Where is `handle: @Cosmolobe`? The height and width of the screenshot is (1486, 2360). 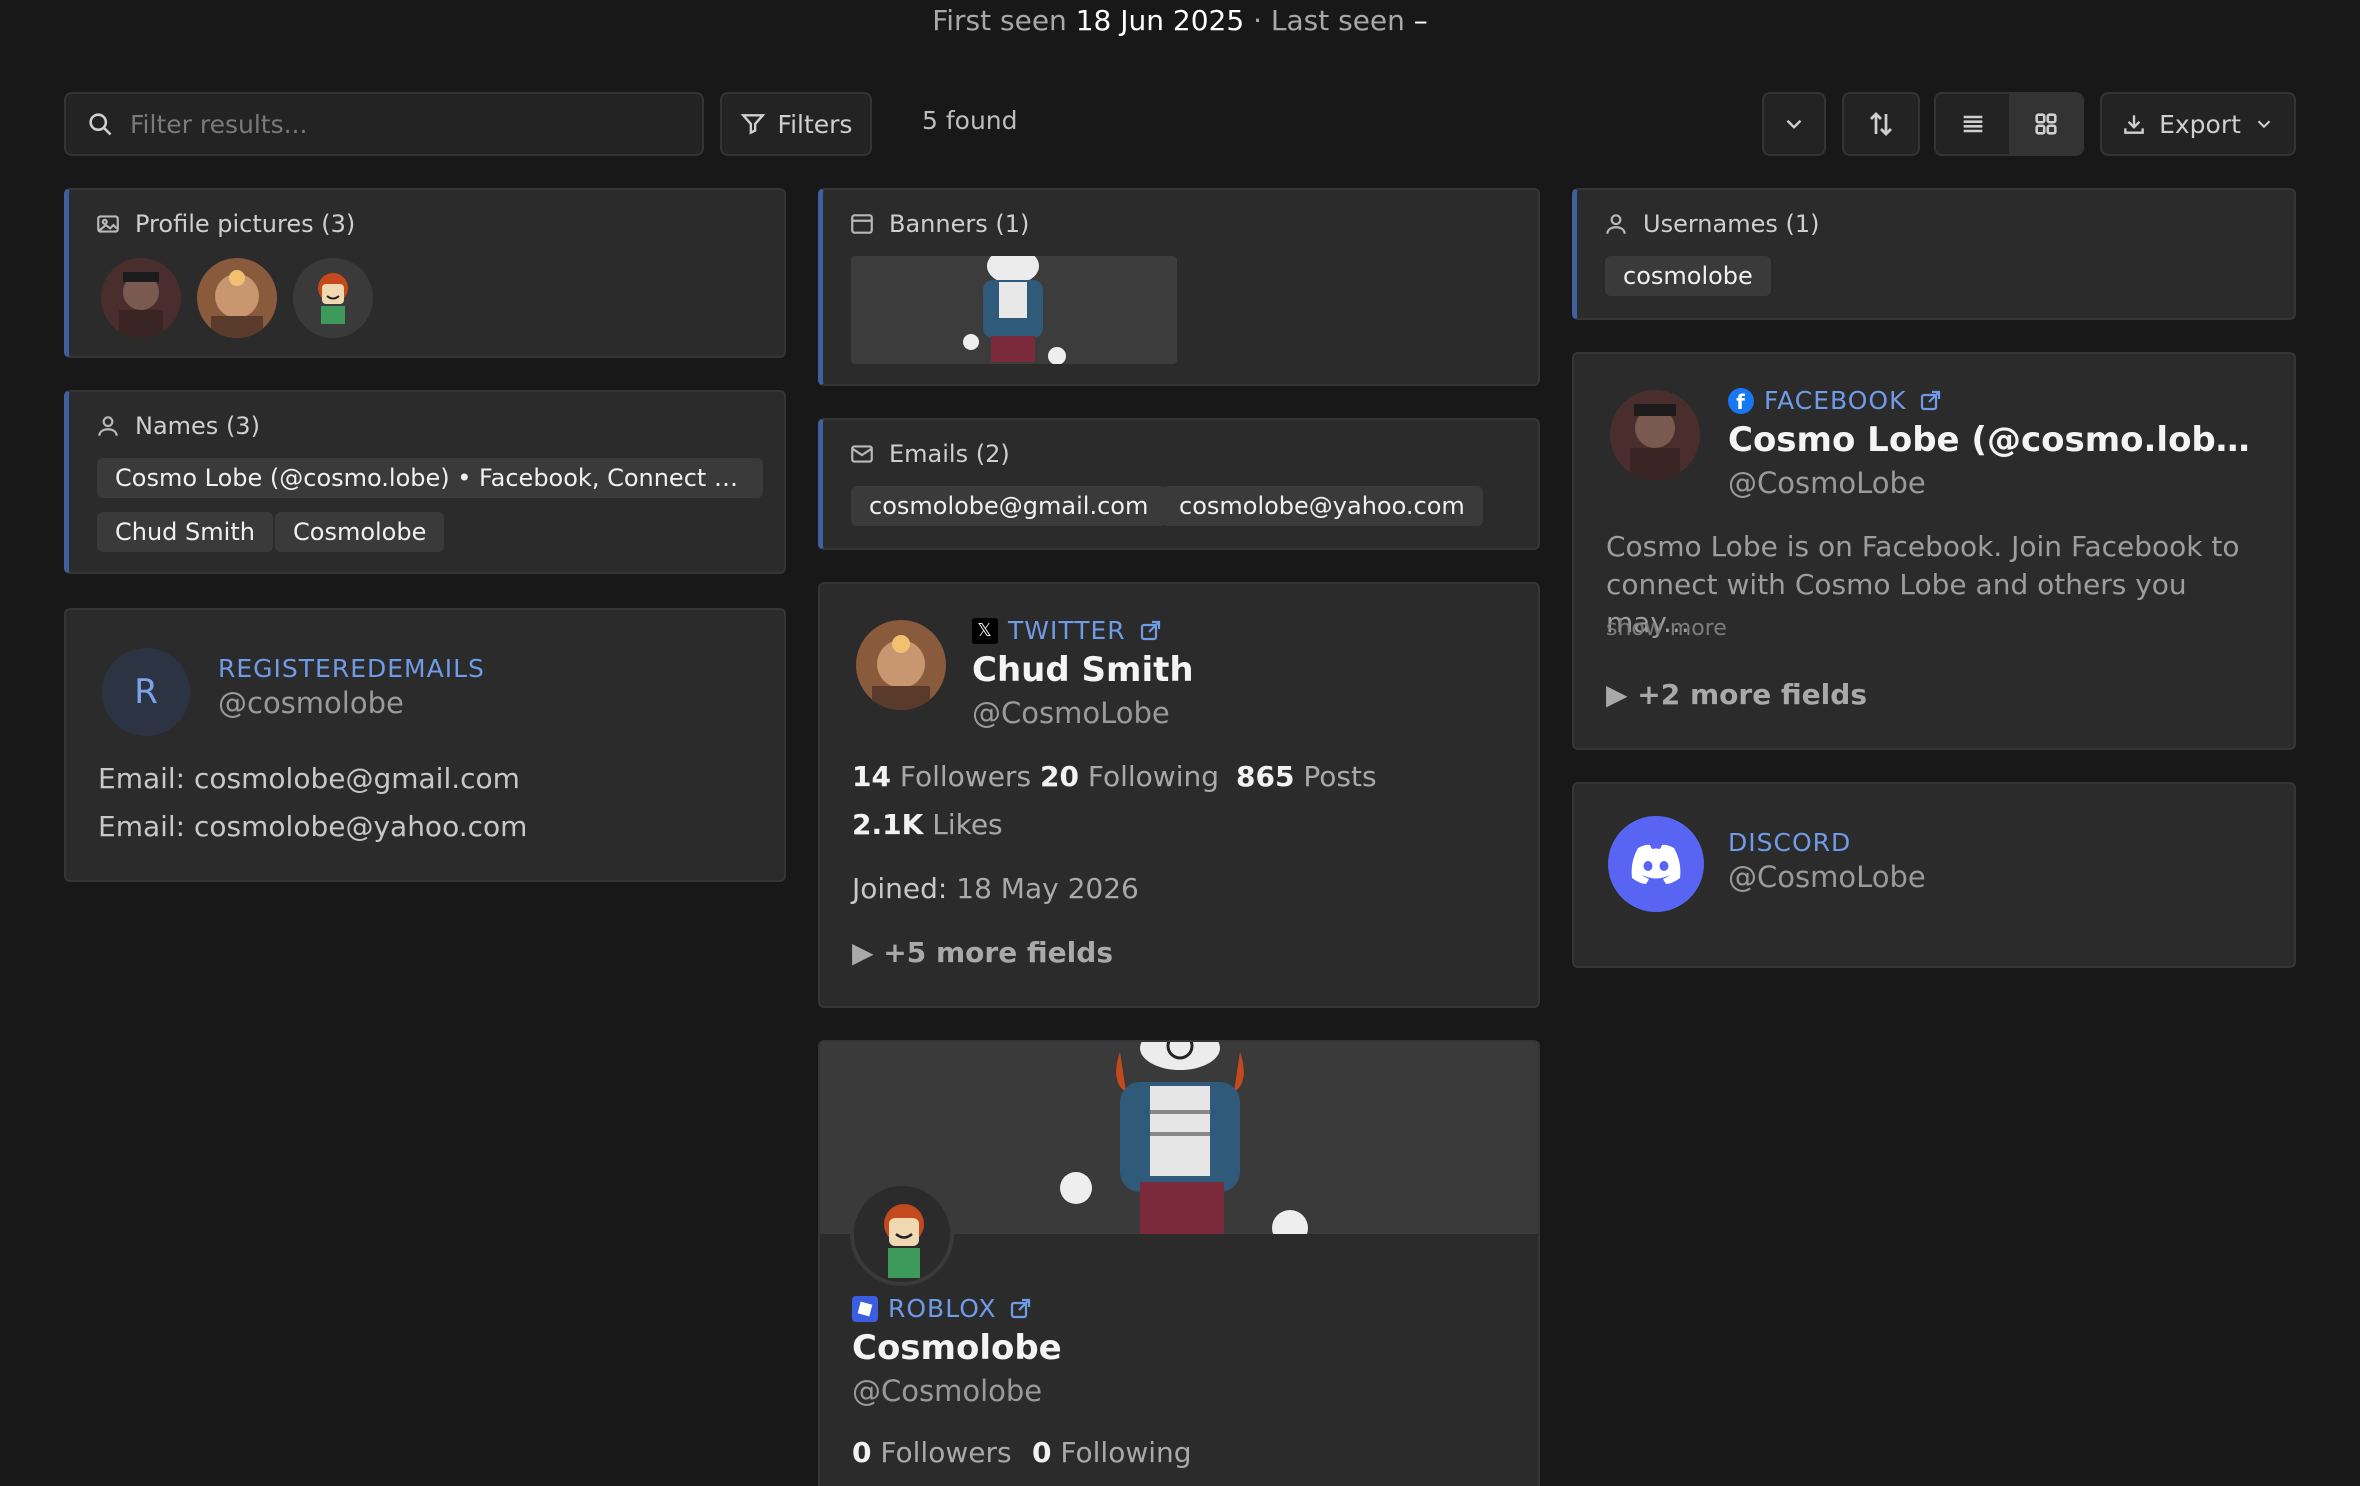
handle: @Cosmolobe is located at coordinates (947, 1391).